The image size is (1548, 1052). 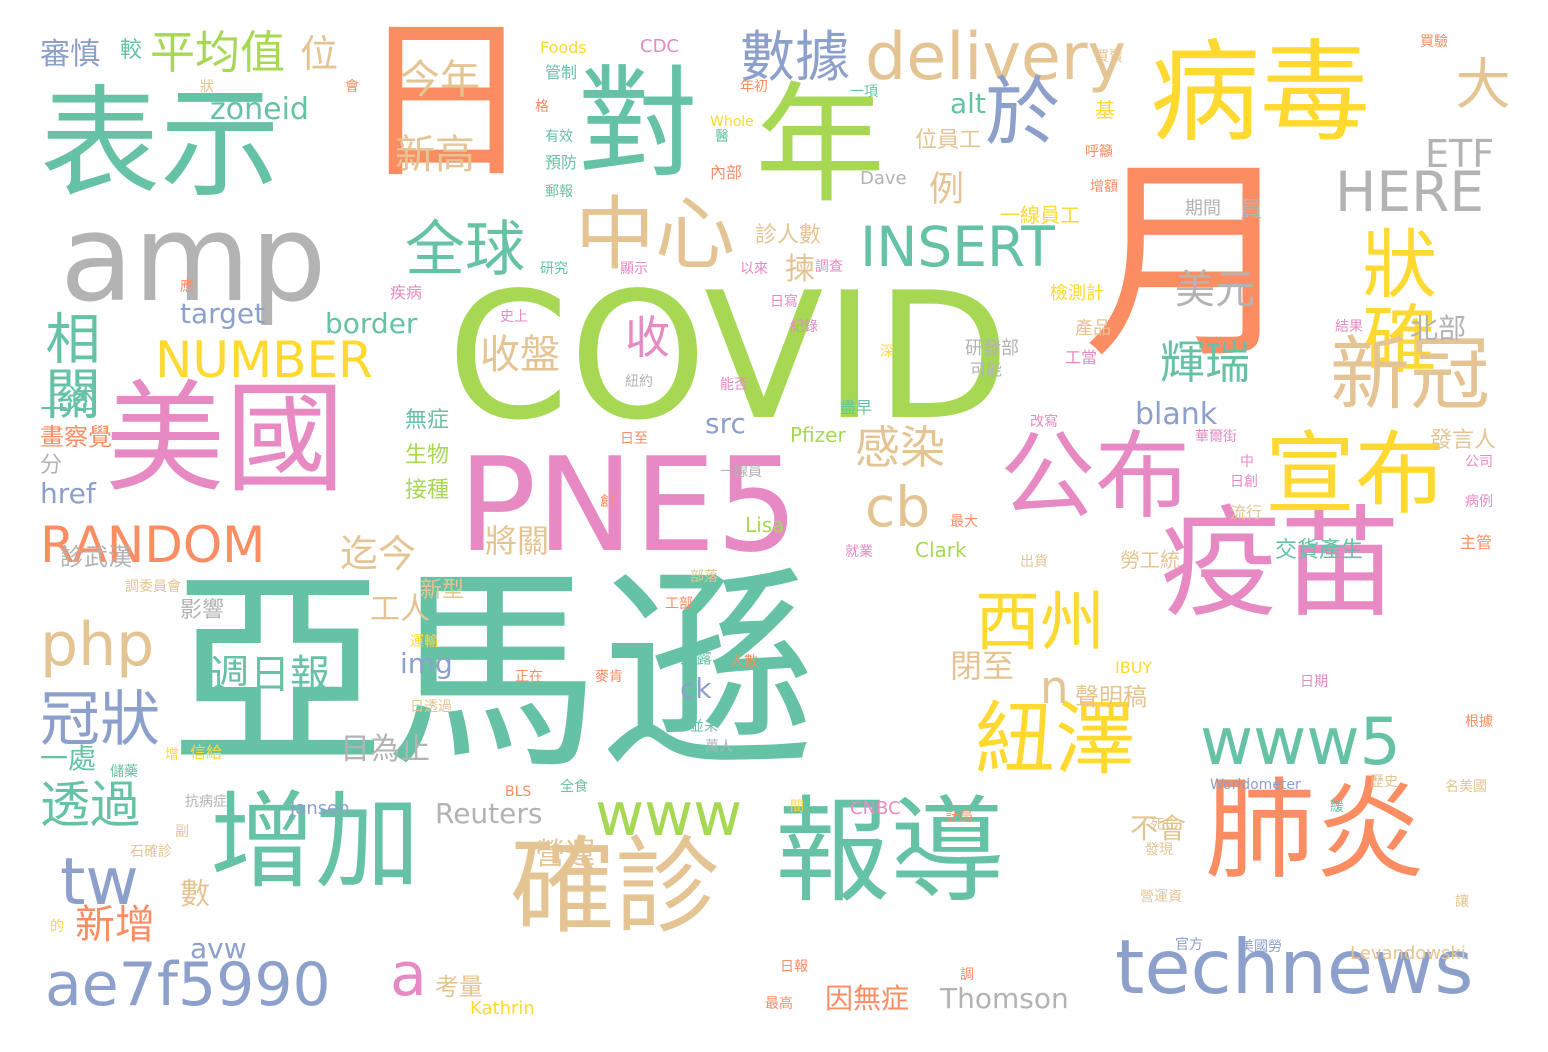 What do you see at coordinates (982, 666) in the screenshot?
I see `cloud-word: 閉至` at bounding box center [982, 666].